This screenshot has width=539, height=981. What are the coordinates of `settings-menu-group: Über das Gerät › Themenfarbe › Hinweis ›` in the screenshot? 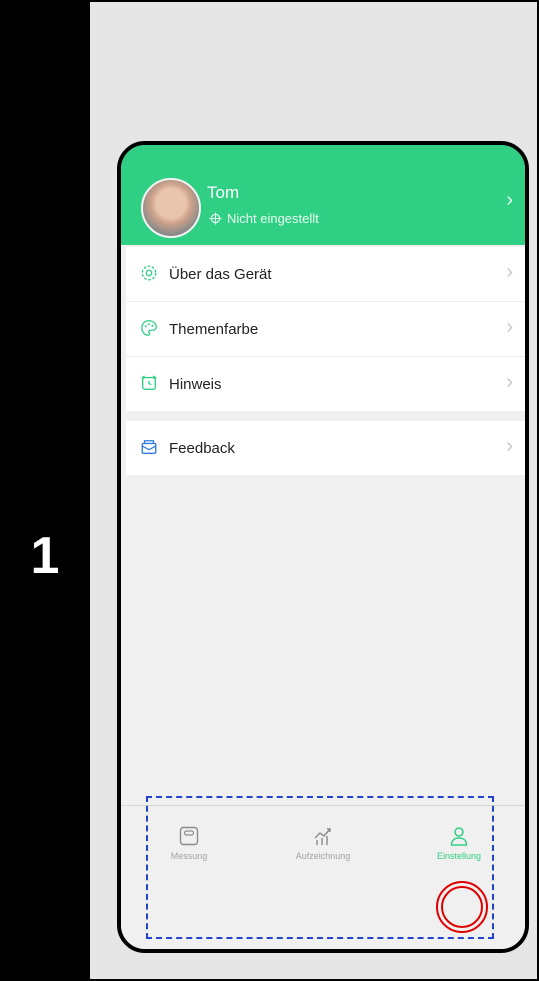 It's located at (325, 329).